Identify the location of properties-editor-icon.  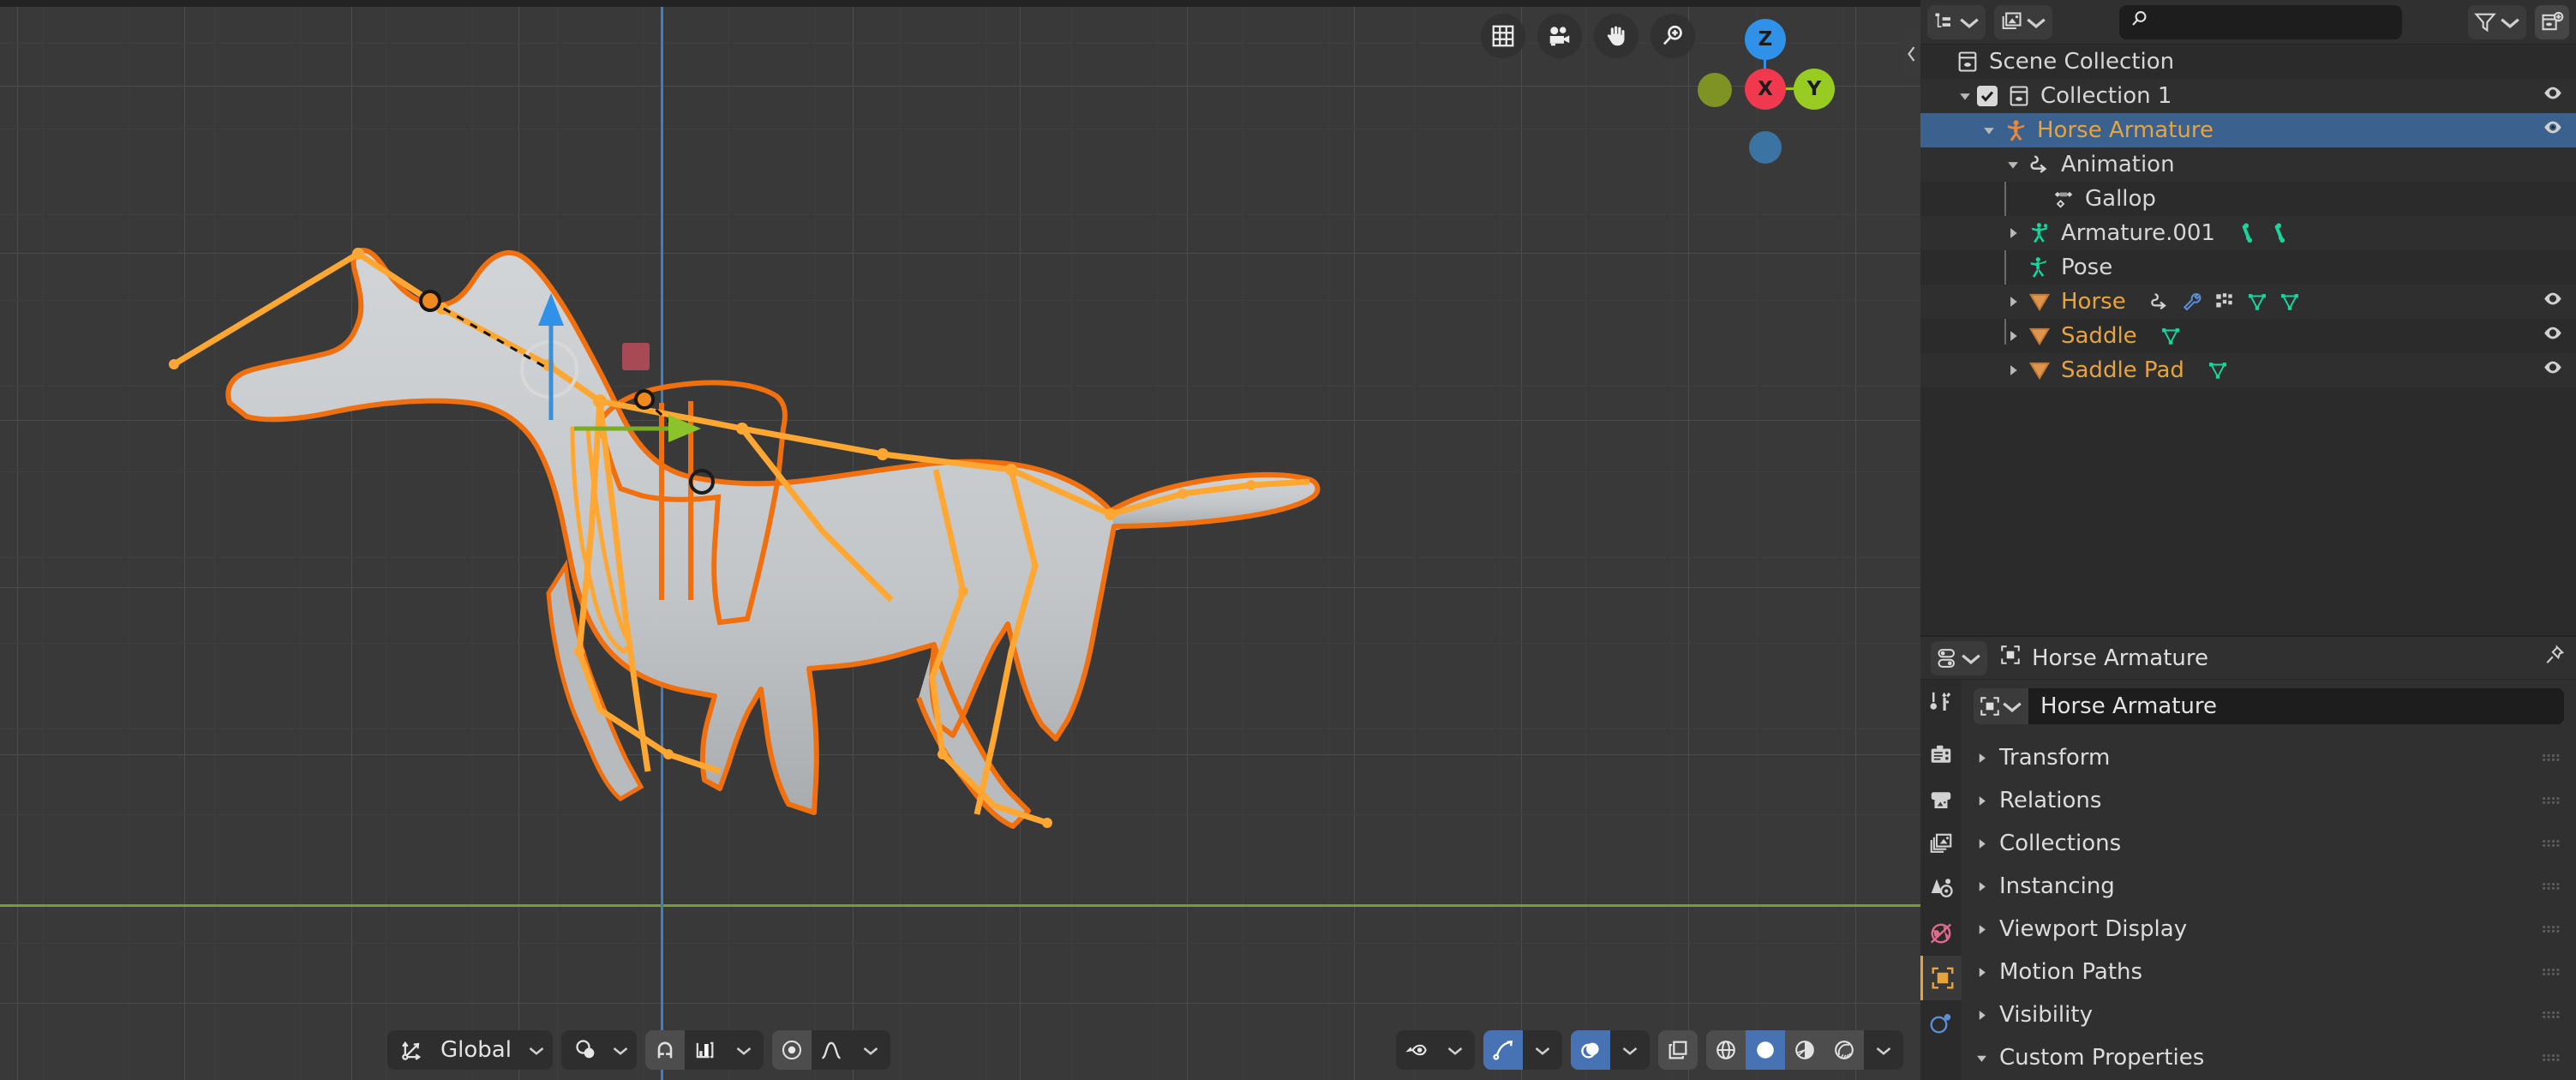
(1959, 657).